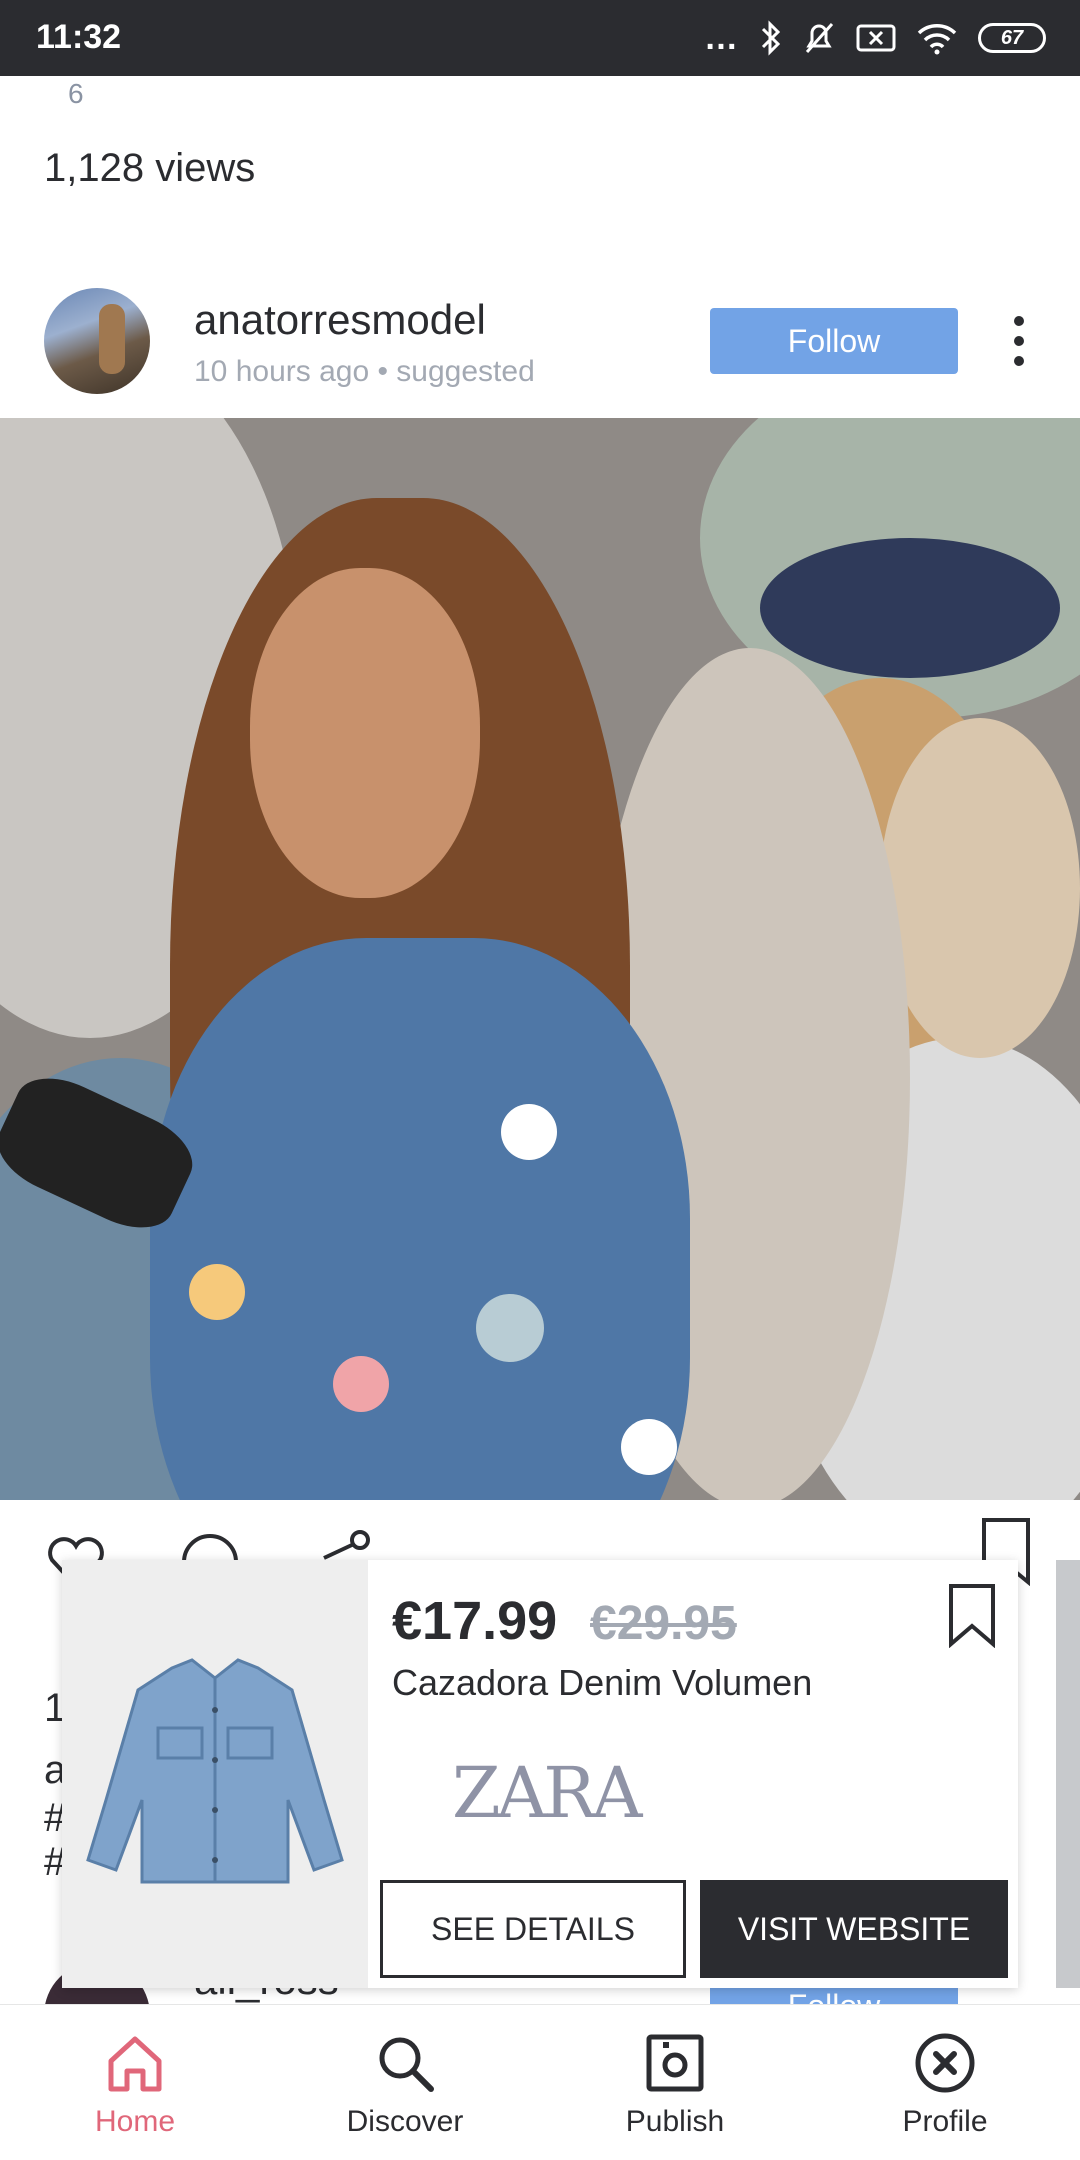 The image size is (1080, 2160). I want to click on sim-off-icon, so click(876, 38).